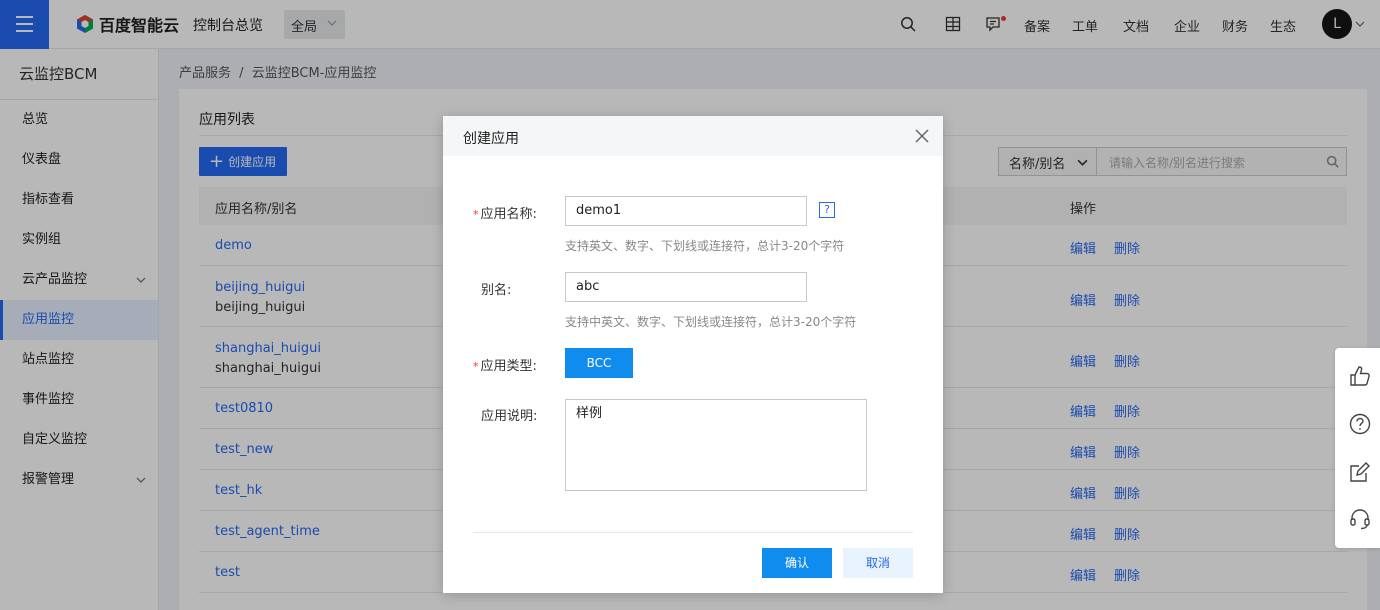 The image size is (1380, 610). What do you see at coordinates (693, 532) in the screenshot?
I see `divider` at bounding box center [693, 532].